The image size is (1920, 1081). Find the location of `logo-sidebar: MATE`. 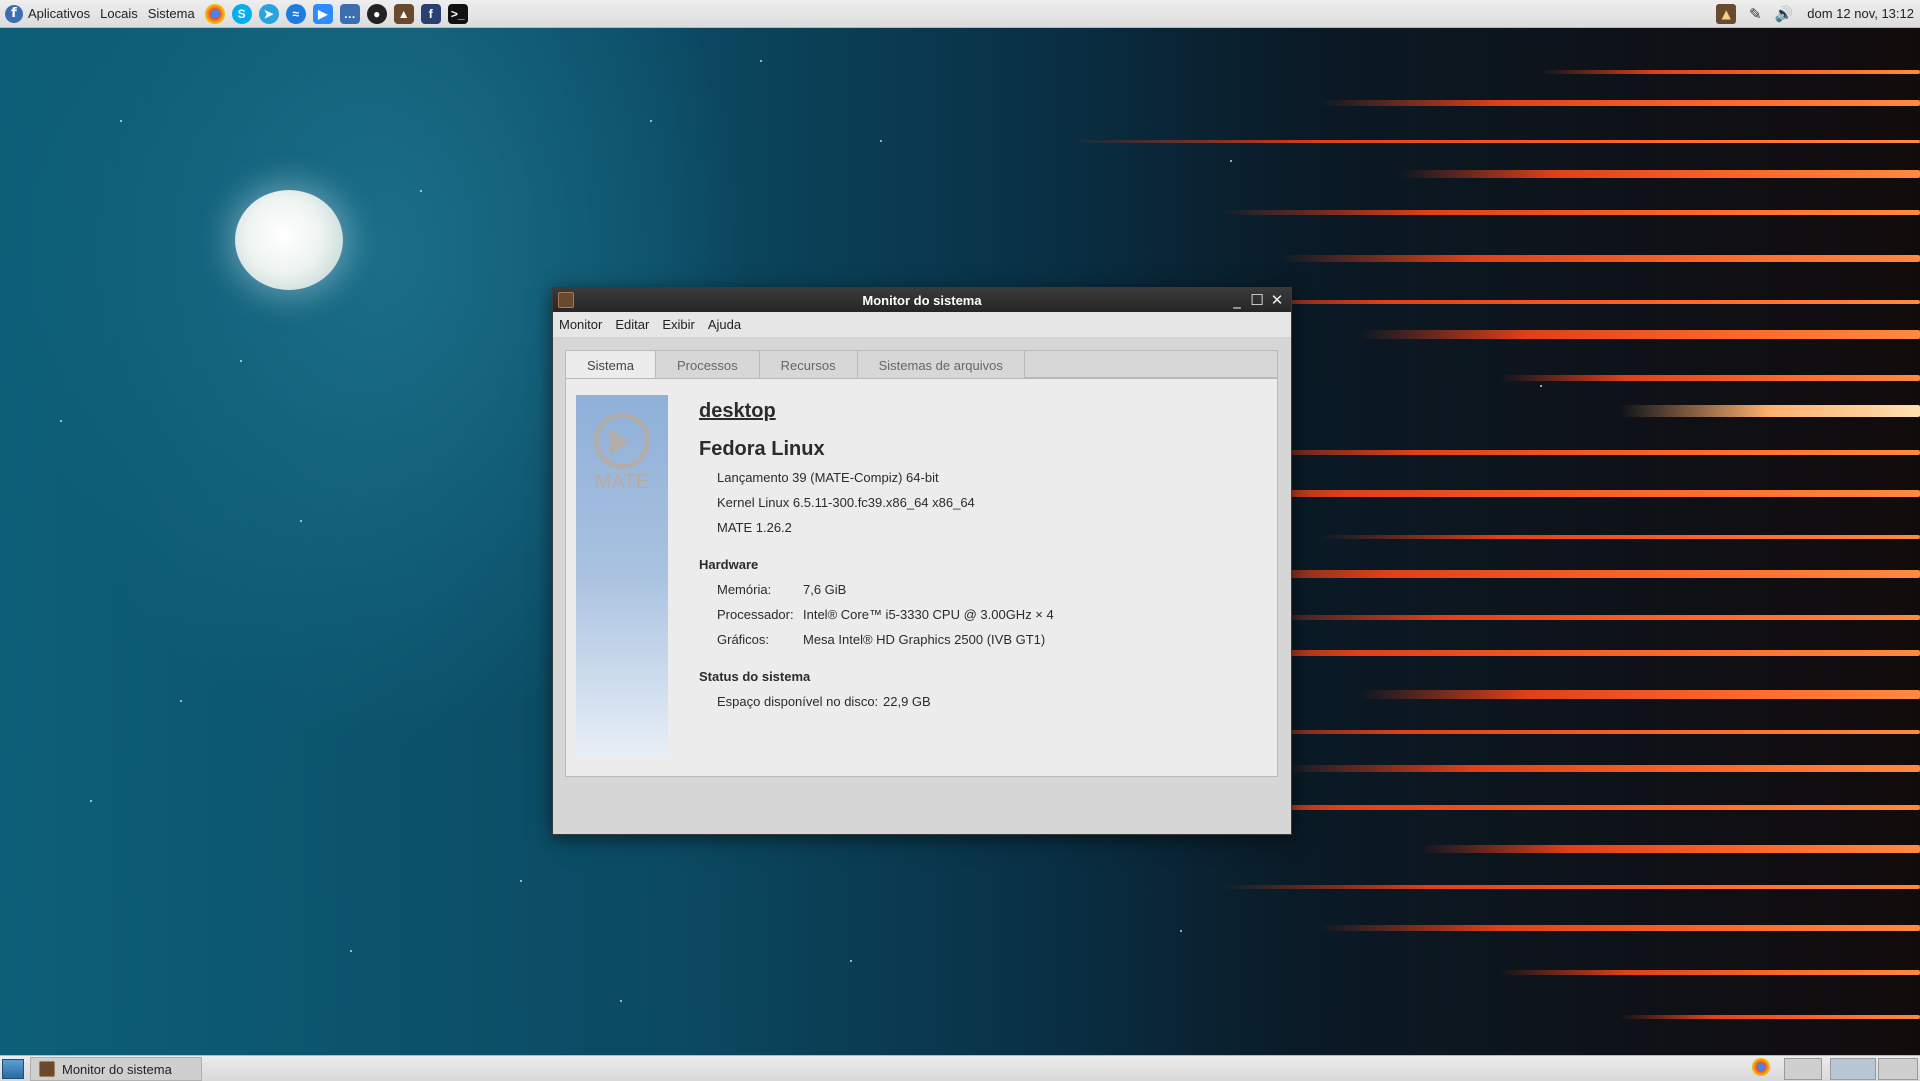

logo-sidebar: MATE is located at coordinates (622, 575).